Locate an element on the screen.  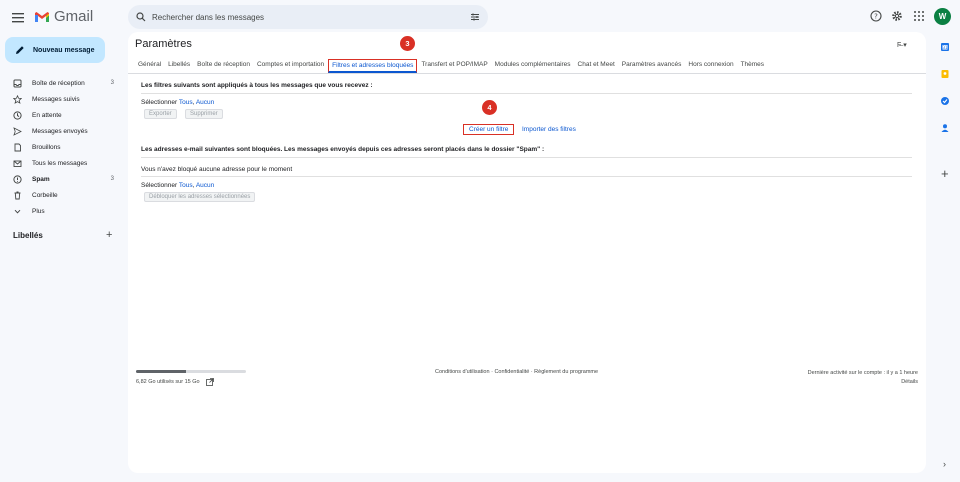
import-filters-link: Importer des filtres is located at coordinates (549, 129).